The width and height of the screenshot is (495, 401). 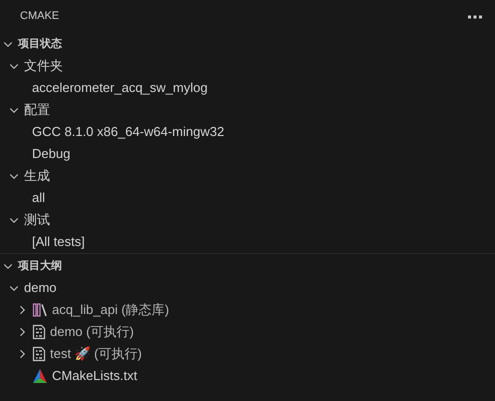 I want to click on tree-item: GCC 8.1.0 x86_64-w64-mingw32, so click(x=128, y=132).